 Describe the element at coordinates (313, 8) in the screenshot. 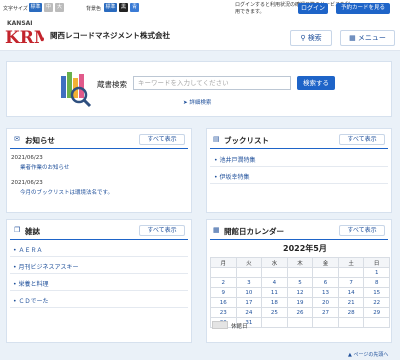

I see `login-button: ログイン` at that location.